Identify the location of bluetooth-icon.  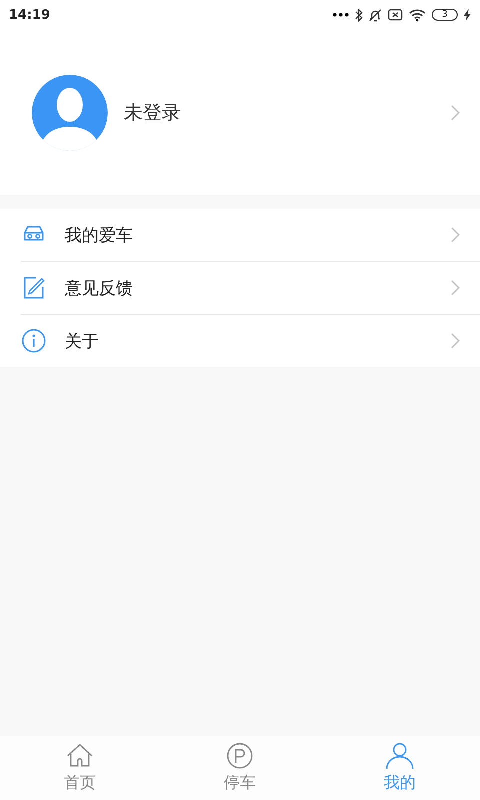
(359, 15).